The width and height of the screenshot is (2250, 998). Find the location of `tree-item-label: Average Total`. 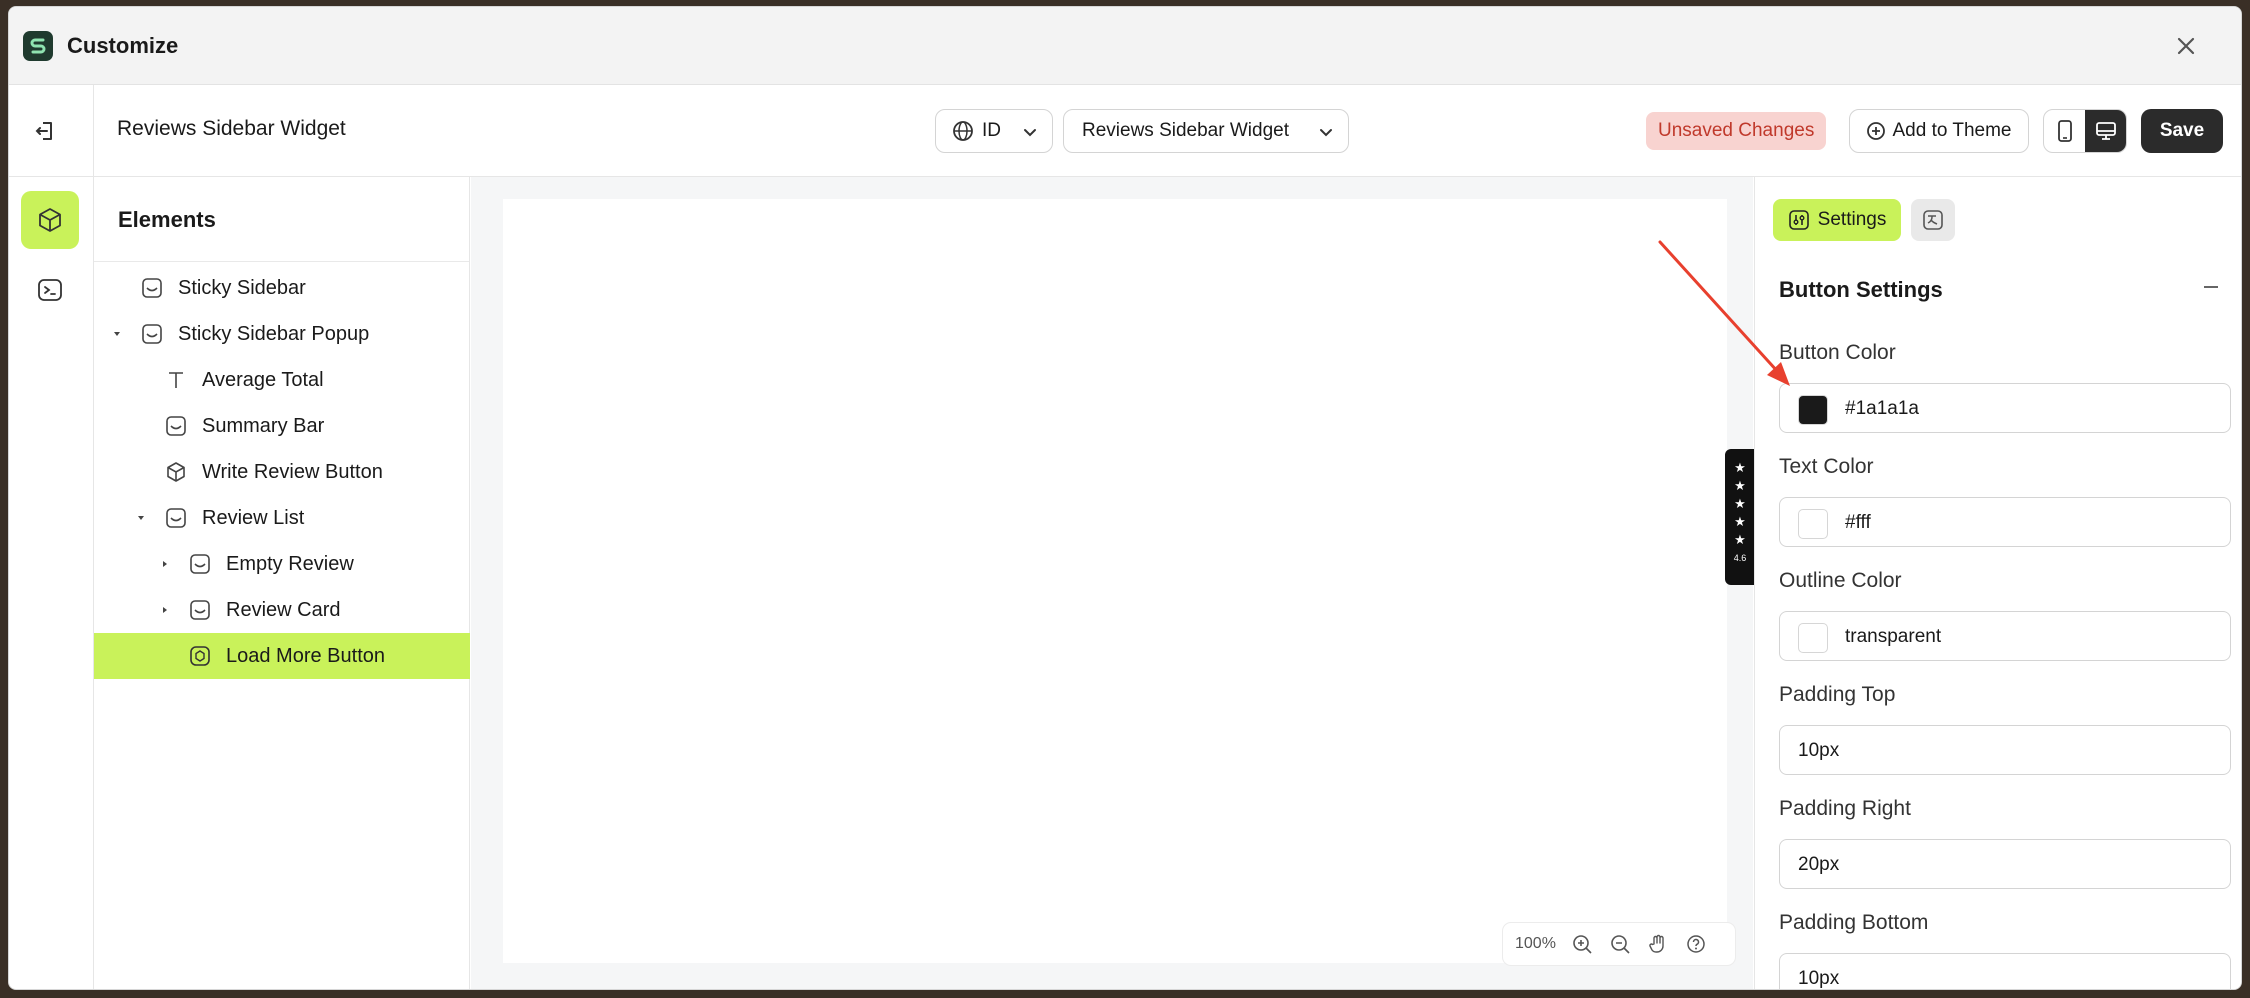

tree-item-label: Average Total is located at coordinates (263, 380).